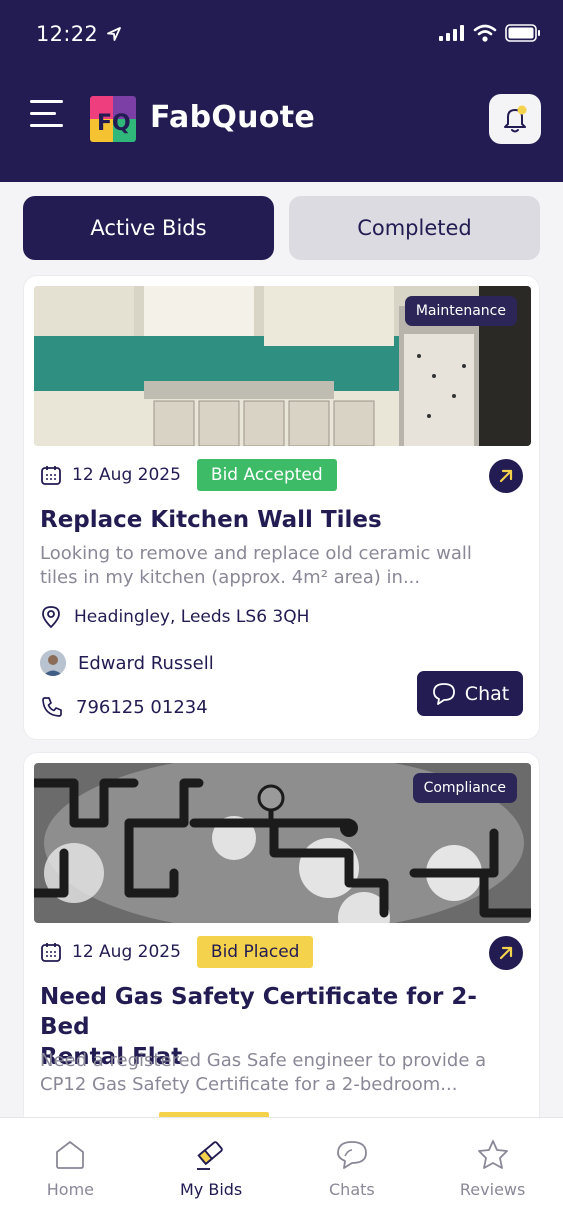  I want to click on customer-row: Edward Russell, so click(127, 663).